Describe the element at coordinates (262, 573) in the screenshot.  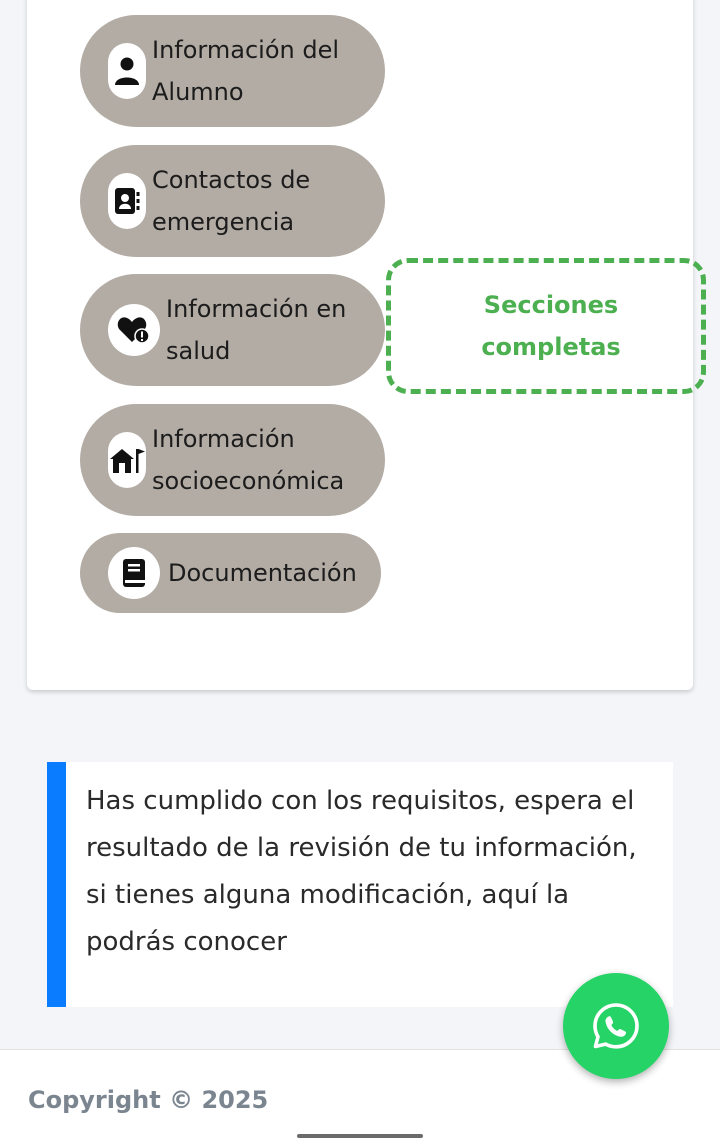
I see `section-label: Documentación` at that location.